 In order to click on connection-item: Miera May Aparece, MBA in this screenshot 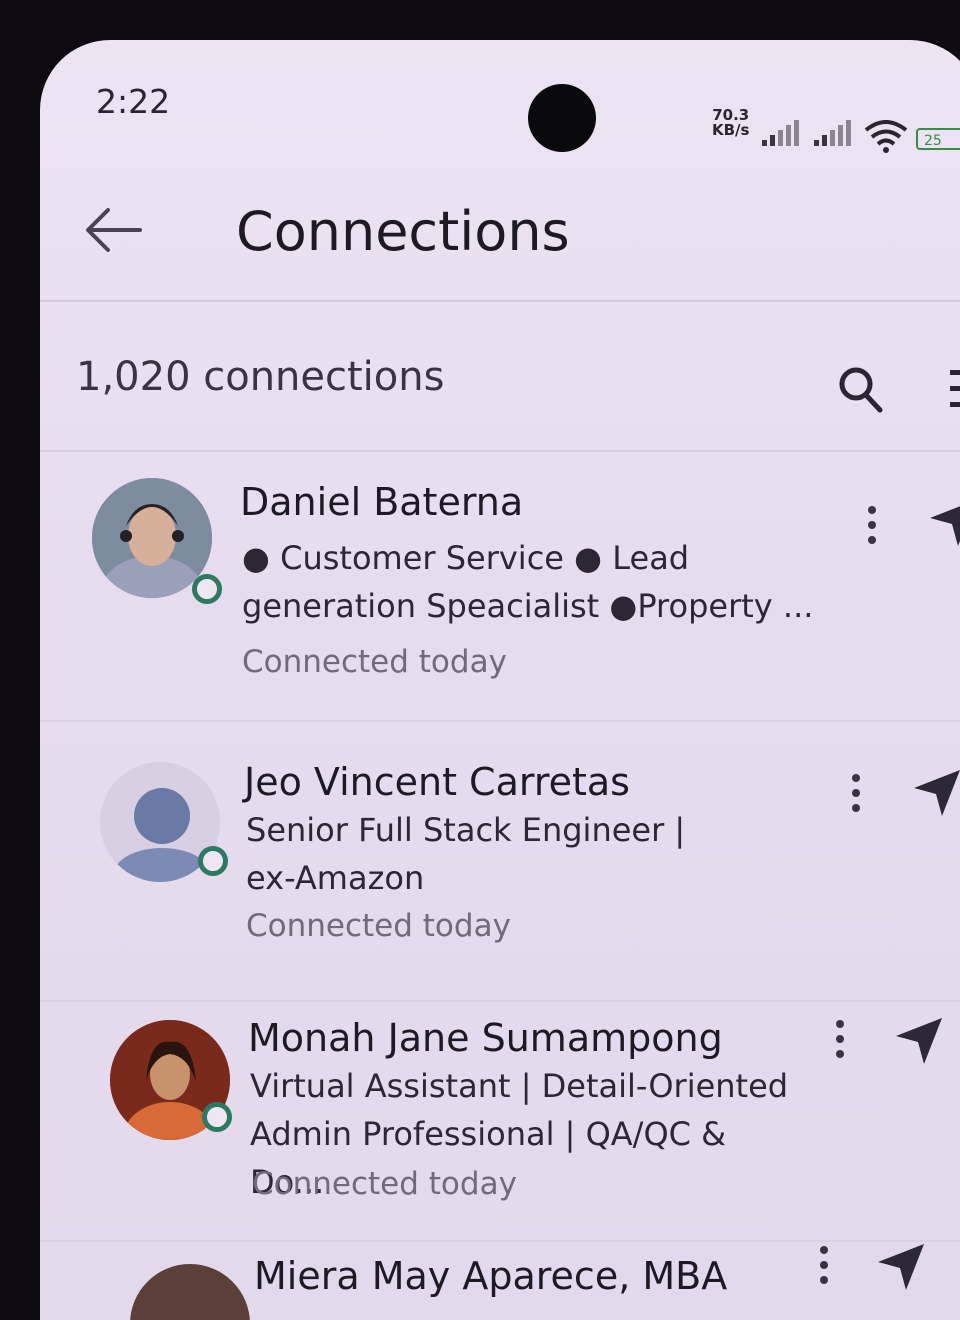, I will do `click(500, 1280)`.